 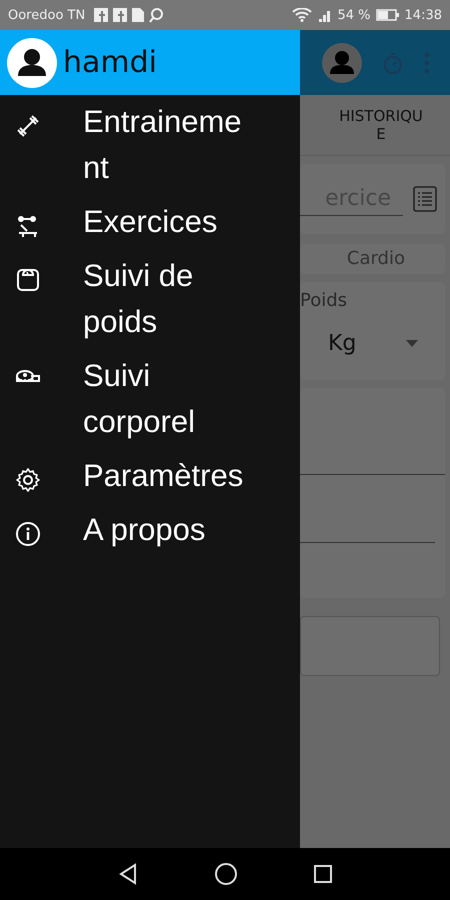 What do you see at coordinates (324, 15) in the screenshot?
I see `signal-icon` at bounding box center [324, 15].